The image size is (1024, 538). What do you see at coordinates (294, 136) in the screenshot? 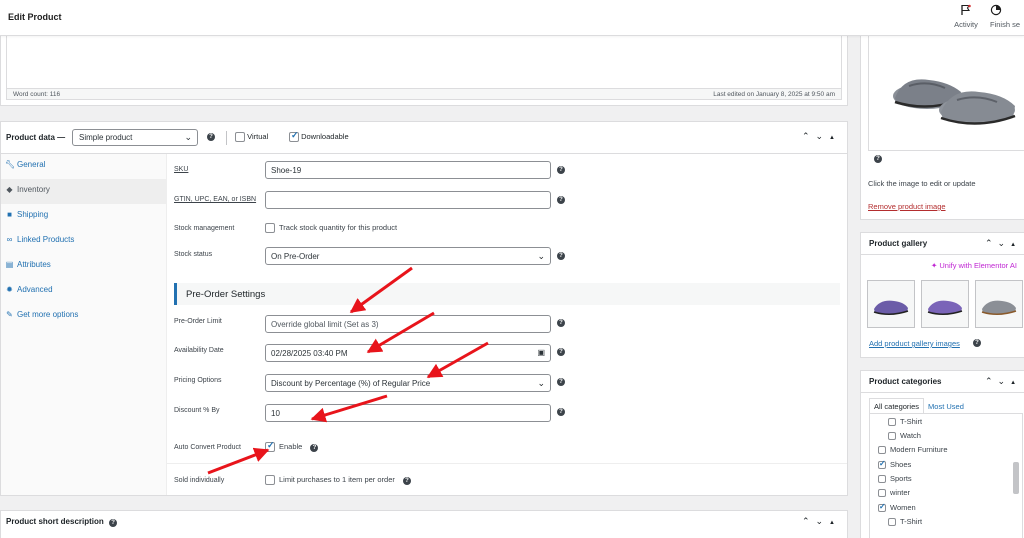
I see `downloadable-checkbox` at bounding box center [294, 136].